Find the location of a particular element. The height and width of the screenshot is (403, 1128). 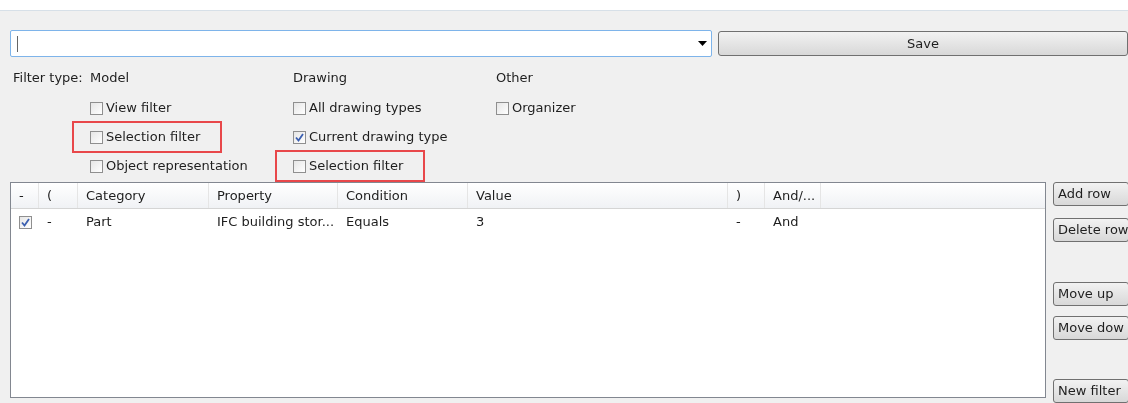

column-header: - is located at coordinates (25, 195).